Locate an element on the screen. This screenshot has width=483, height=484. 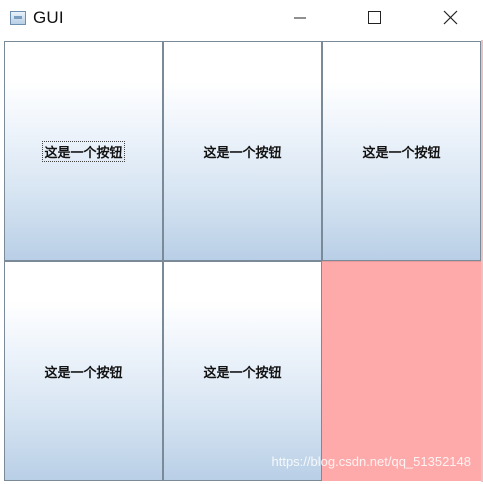
grid-button-4: 这是一个按钮 is located at coordinates (83, 371).